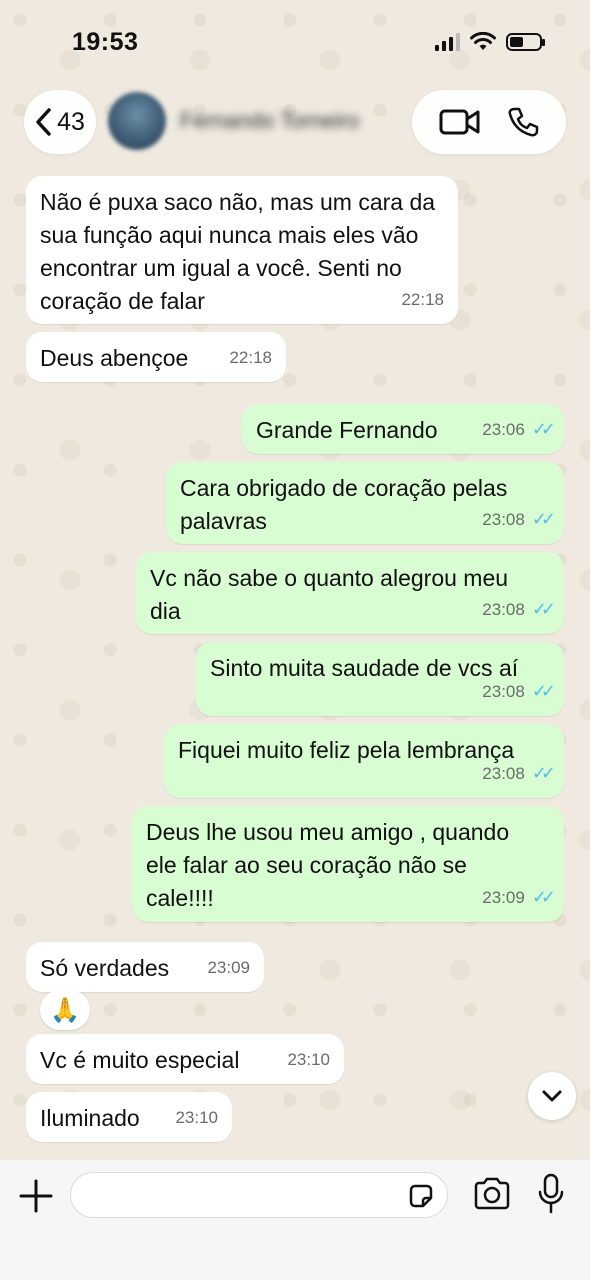 This screenshot has width=590, height=1280. I want to click on message-reaction: 🙏, so click(65, 1010).